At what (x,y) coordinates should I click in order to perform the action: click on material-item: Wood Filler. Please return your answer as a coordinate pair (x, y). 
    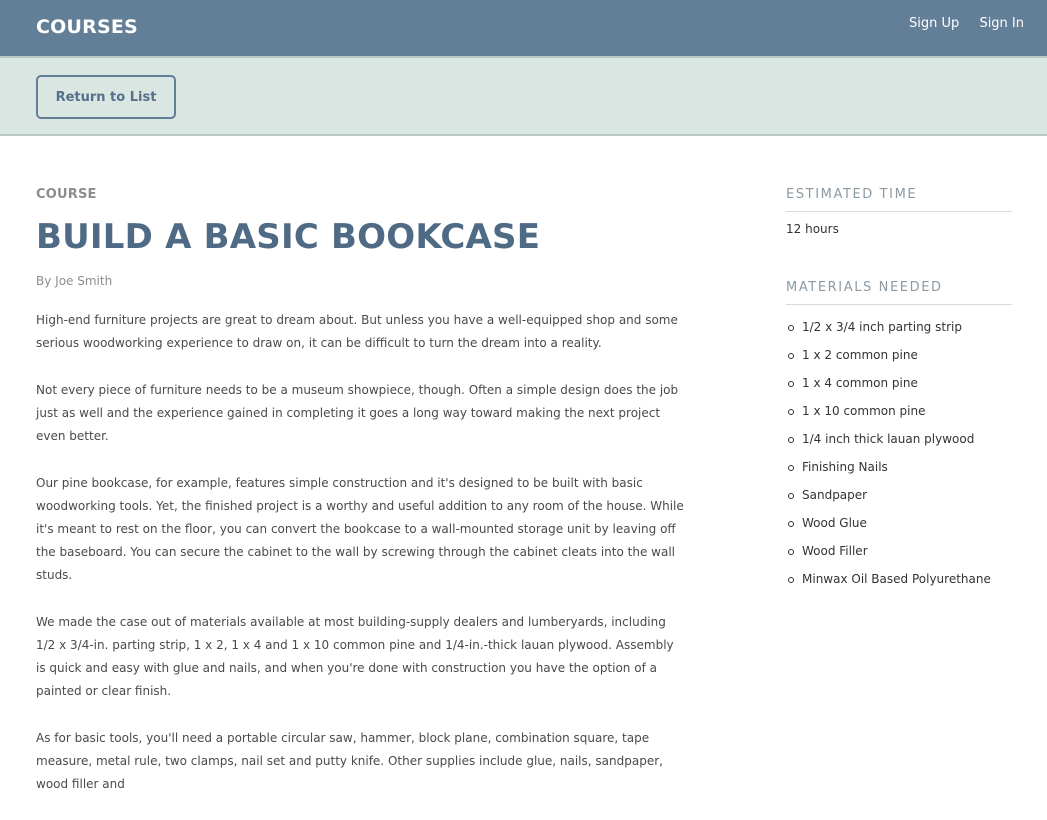
    Looking at the image, I should click on (899, 551).